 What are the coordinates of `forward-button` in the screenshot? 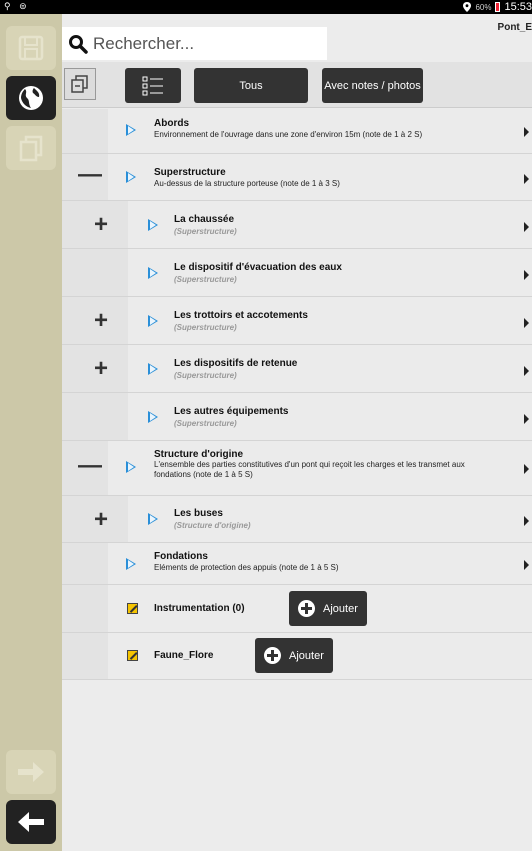 It's located at (31, 772).